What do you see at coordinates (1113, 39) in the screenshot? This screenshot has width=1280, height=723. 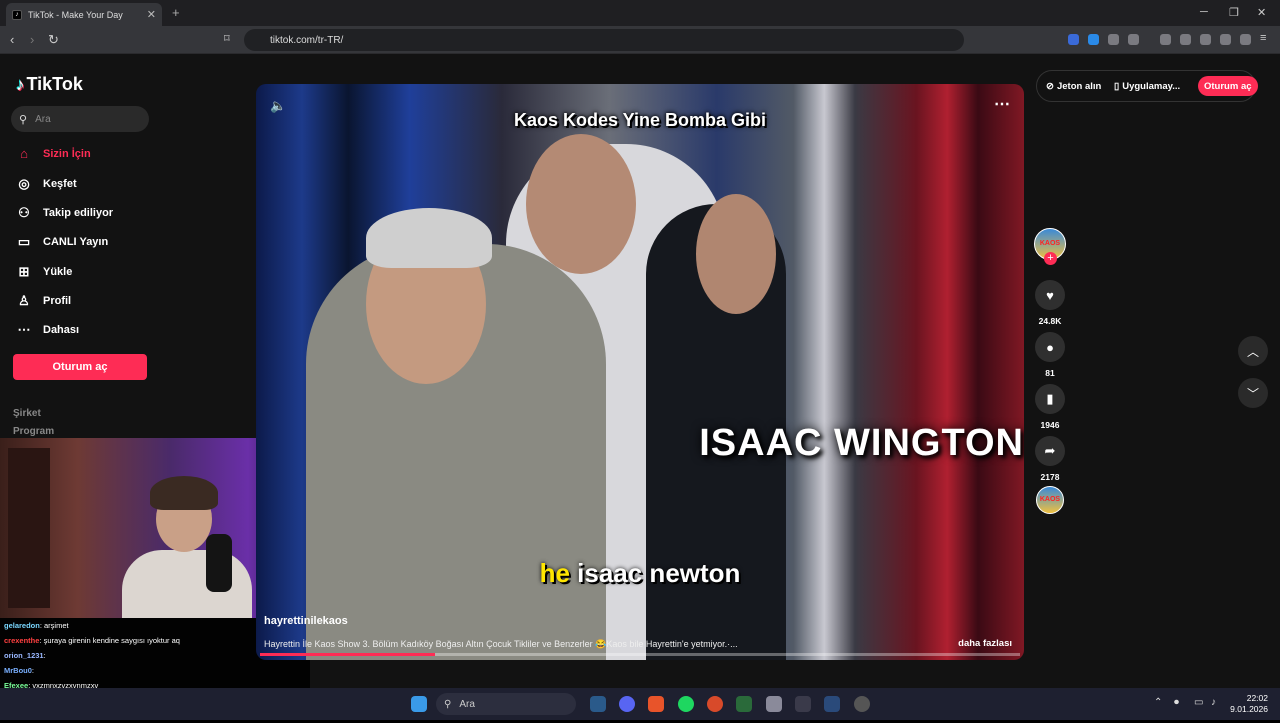 I see `extensions-puzzle-icon` at bounding box center [1113, 39].